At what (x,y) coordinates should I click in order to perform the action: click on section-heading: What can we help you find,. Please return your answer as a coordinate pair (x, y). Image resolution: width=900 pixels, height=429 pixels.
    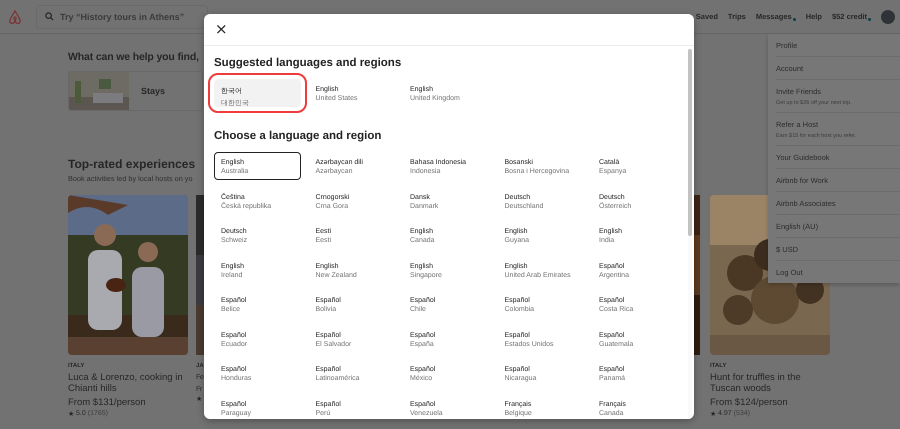
    Looking at the image, I should click on (133, 57).